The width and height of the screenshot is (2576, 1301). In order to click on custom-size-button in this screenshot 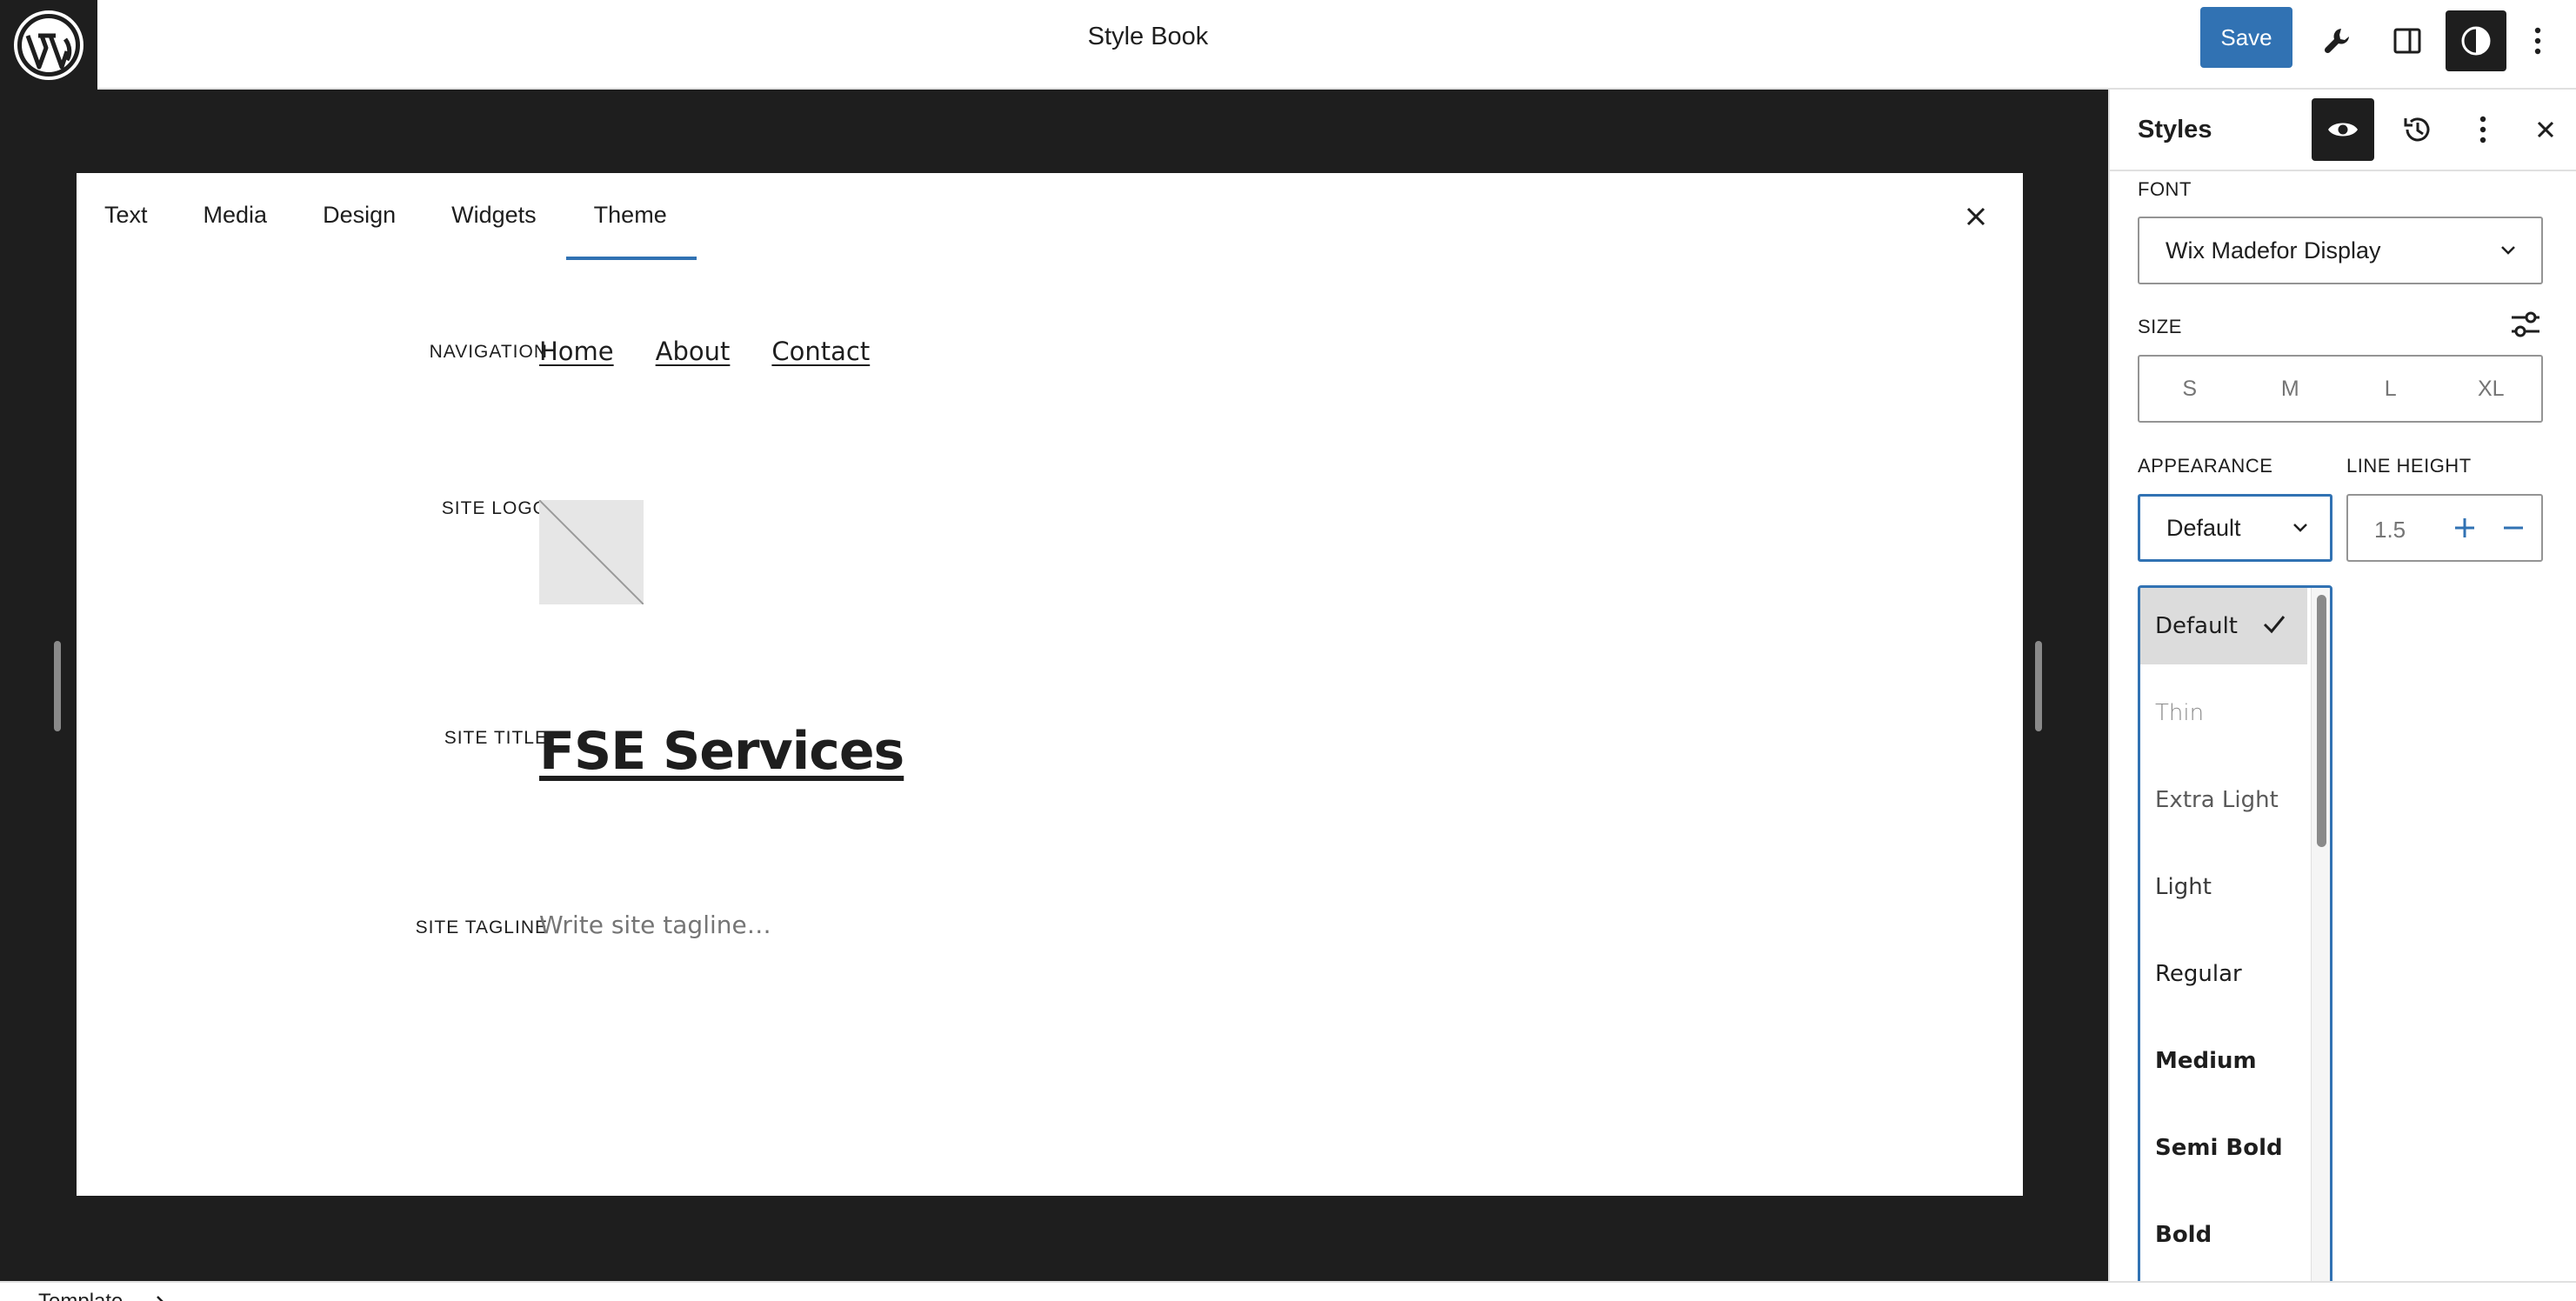, I will do `click(2525, 324)`.